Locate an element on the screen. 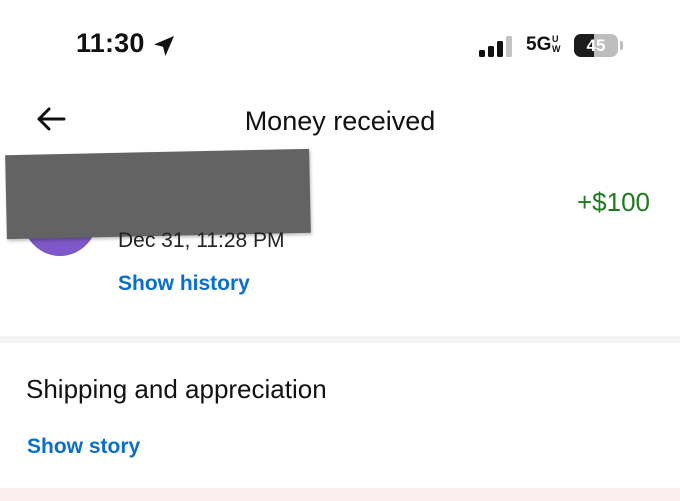 The width and height of the screenshot is (680, 501). network-type-suffix: UW is located at coordinates (556, 44).